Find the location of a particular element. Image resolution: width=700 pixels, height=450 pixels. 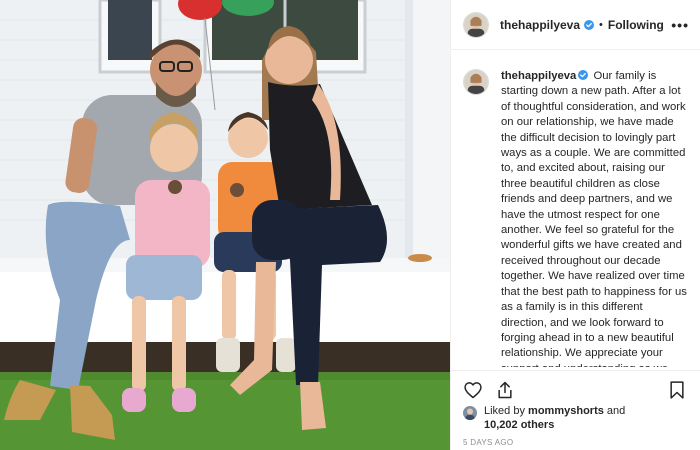

likes-count: 10,202 others is located at coordinates (519, 425).